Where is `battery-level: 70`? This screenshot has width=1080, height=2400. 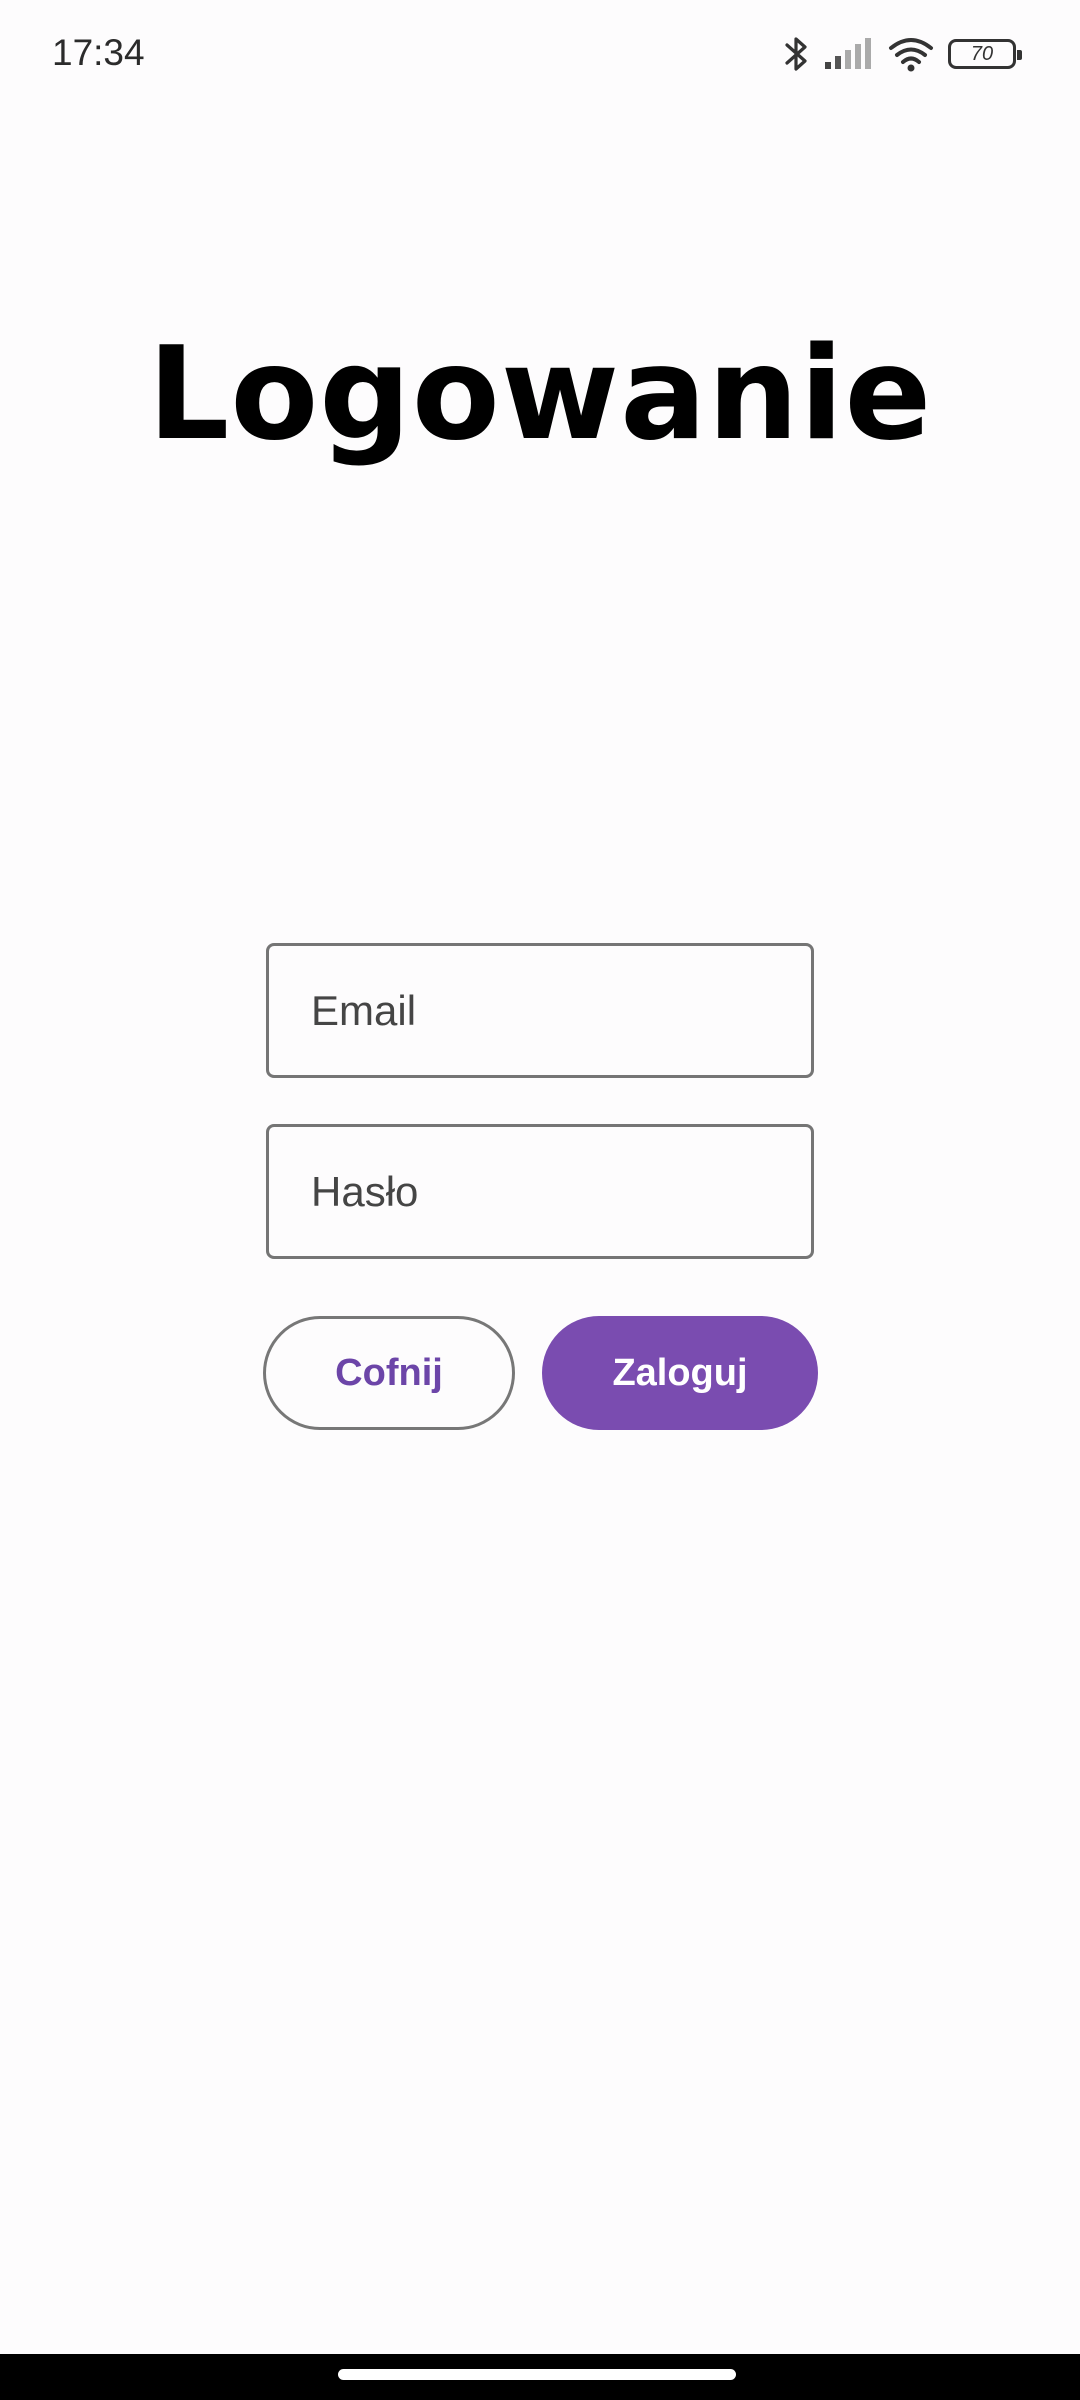
battery-level: 70 is located at coordinates (982, 54).